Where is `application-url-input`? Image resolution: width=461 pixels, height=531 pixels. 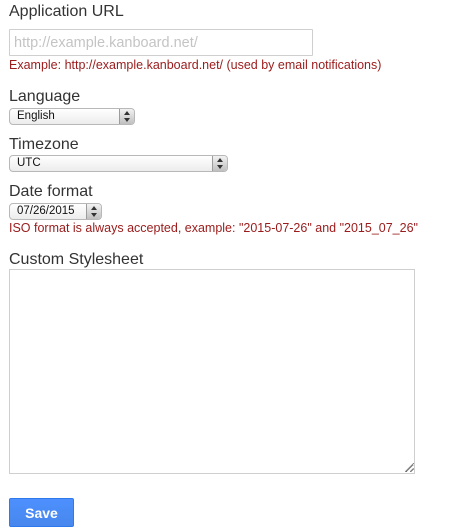 application-url-input is located at coordinates (161, 42).